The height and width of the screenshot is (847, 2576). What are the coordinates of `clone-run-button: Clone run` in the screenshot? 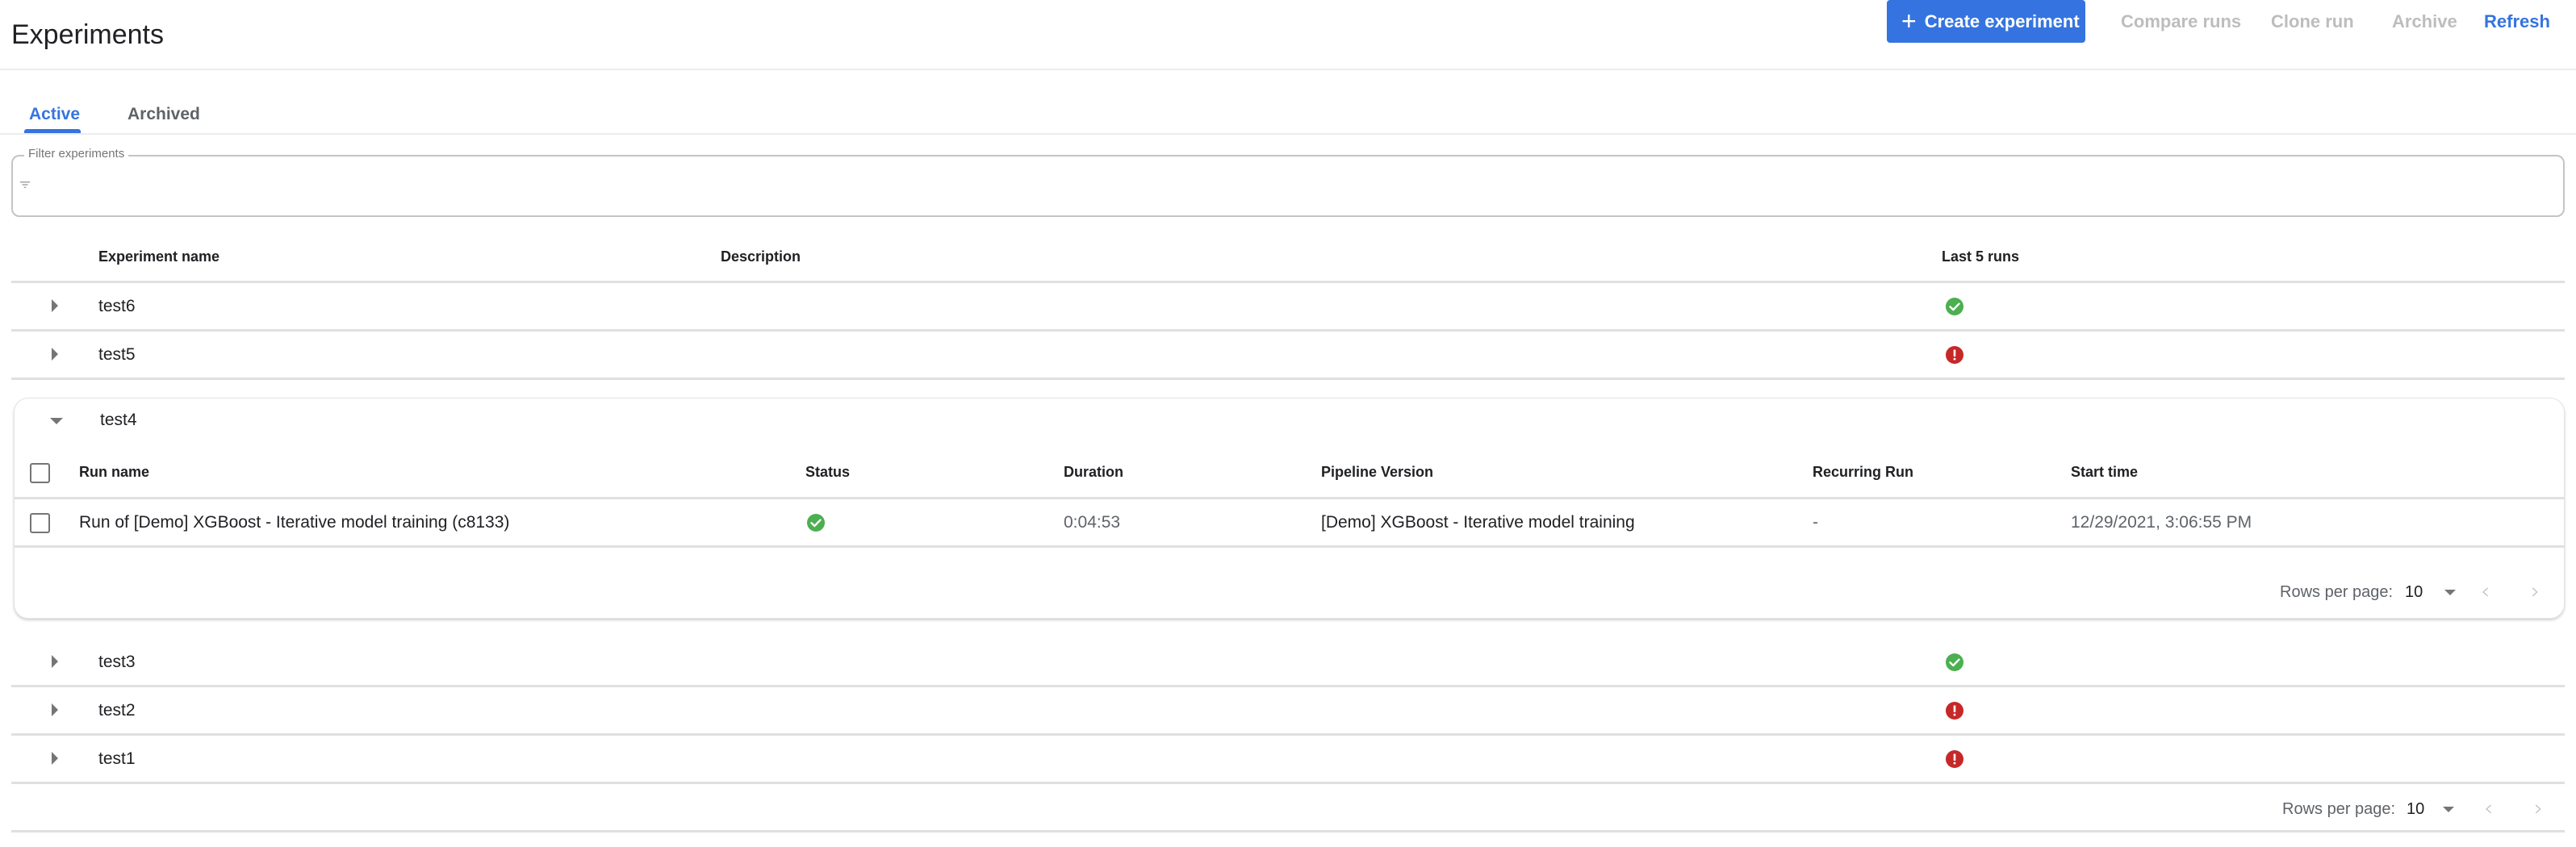 It's located at (2312, 22).